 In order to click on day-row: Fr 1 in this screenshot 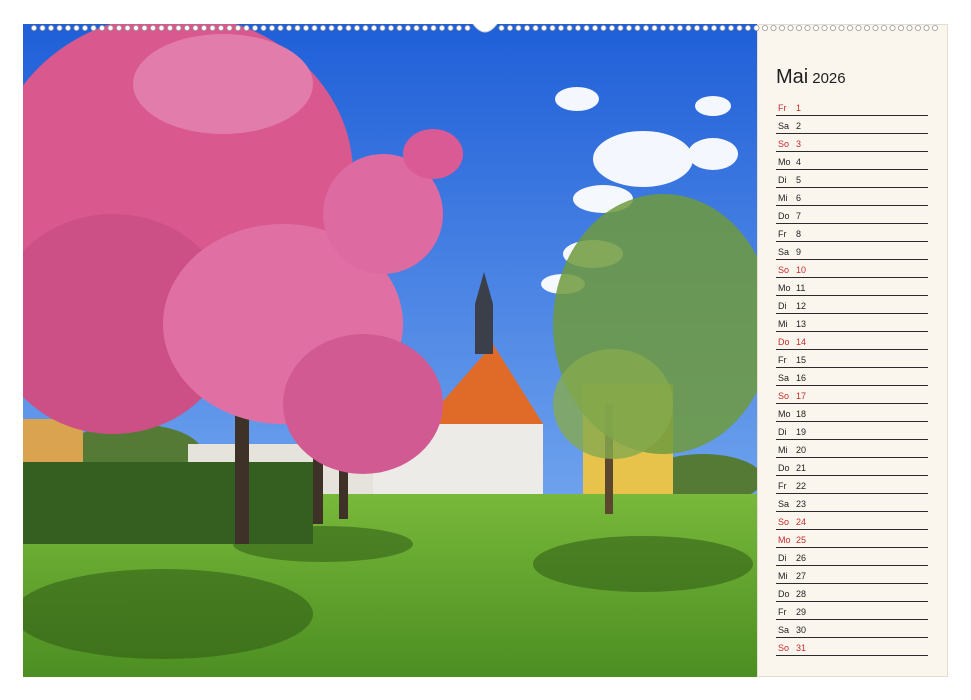, I will do `click(852, 107)`.